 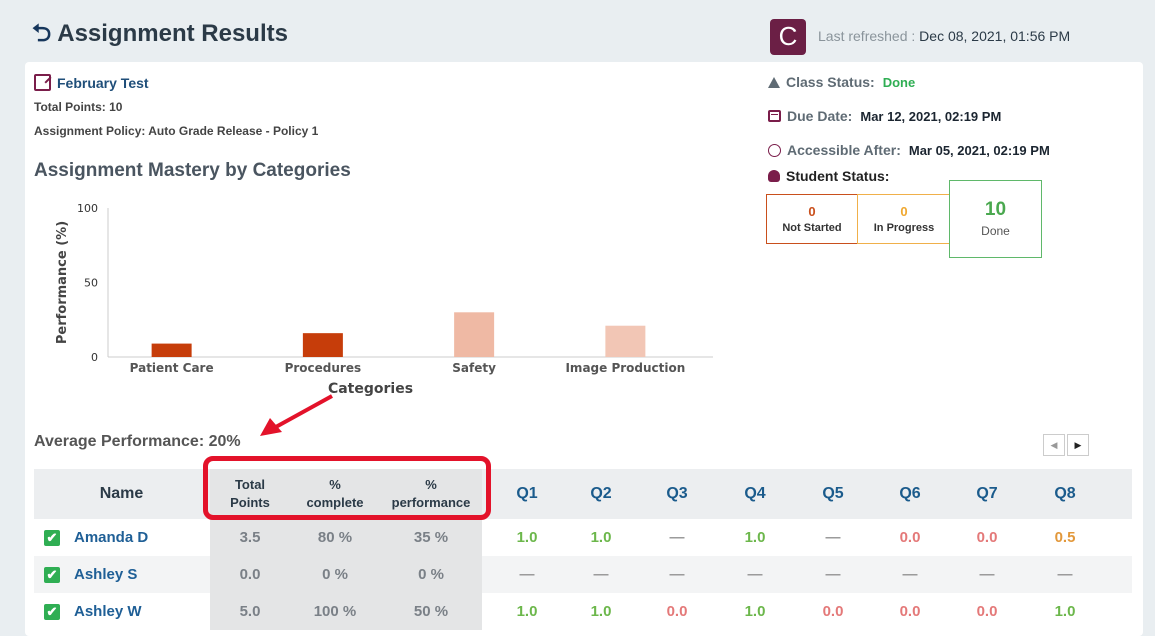 I want to click on mastery-title: Assignment Mastery by Categories, so click(x=192, y=170).